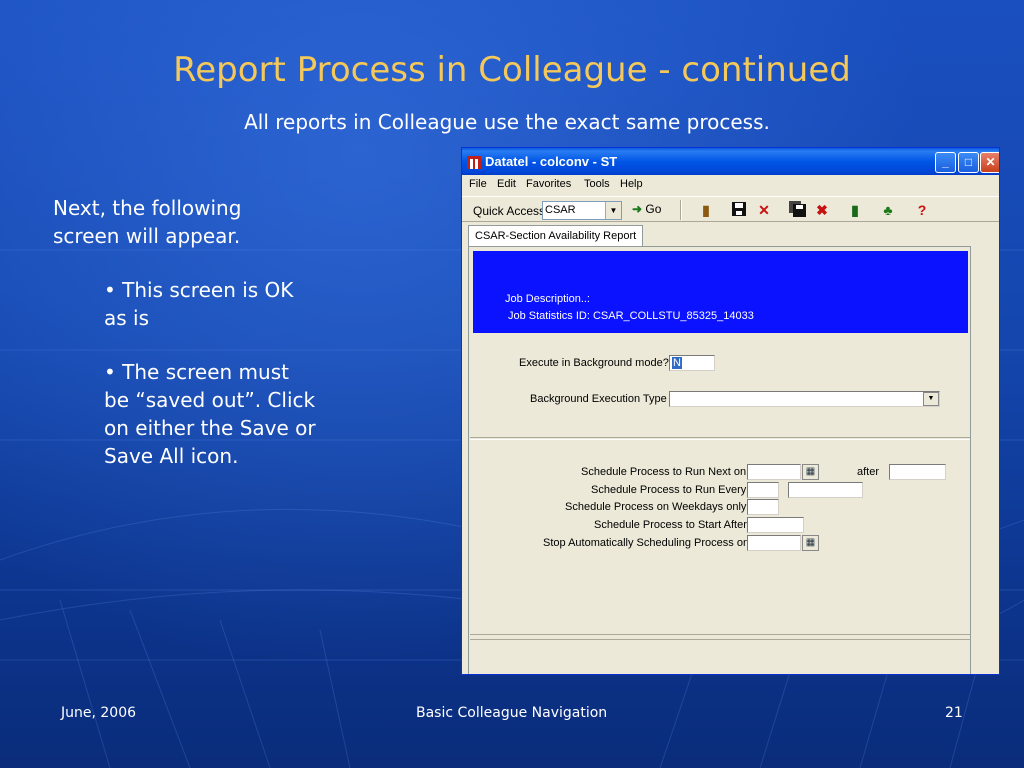 The width and height of the screenshot is (1024, 768). Describe the element at coordinates (547, 299) in the screenshot. I see `job-description-label: Job Description..:` at that location.